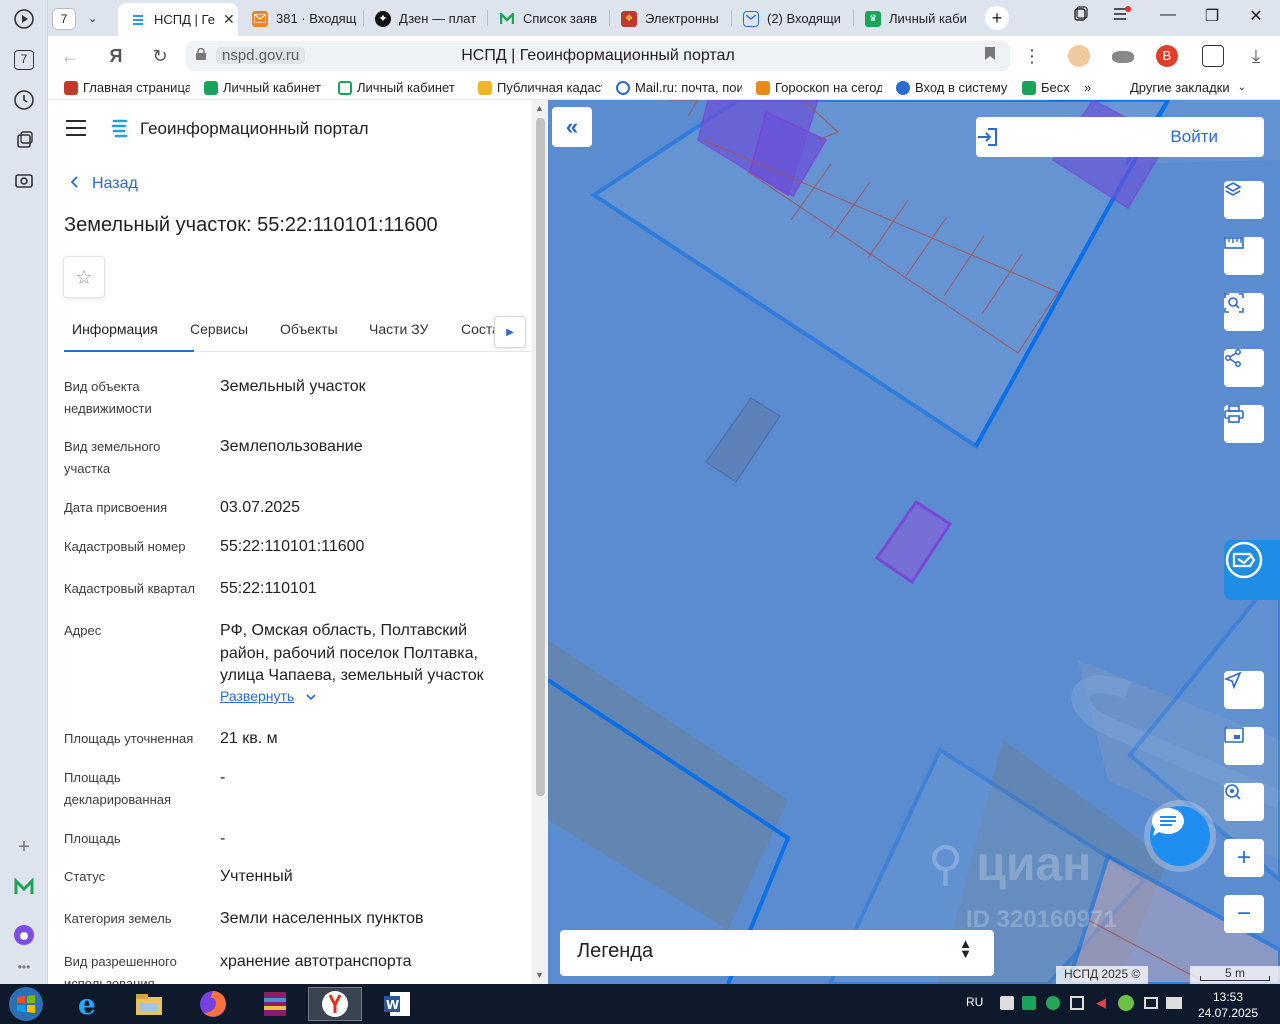 This screenshot has width=1280, height=1024. I want to click on extension-grey-icon, so click(1123, 57).